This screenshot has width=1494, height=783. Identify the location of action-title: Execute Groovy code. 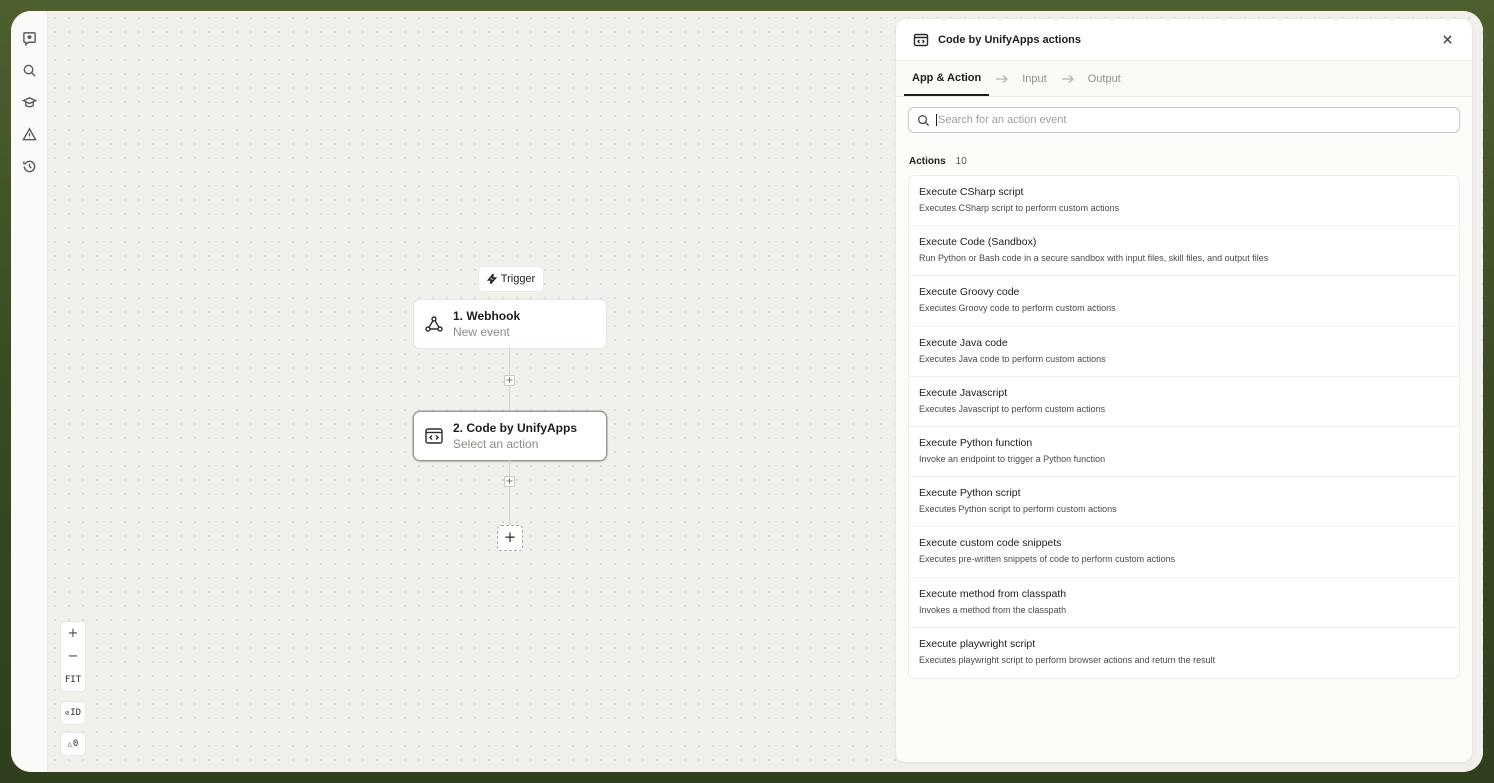
(969, 292).